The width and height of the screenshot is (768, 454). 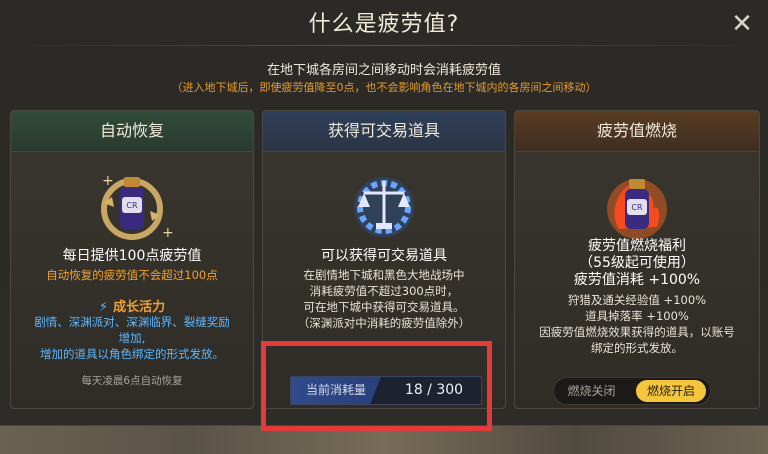 I want to click on card-main-text: 每日提供100点疲劳值, so click(x=132, y=256).